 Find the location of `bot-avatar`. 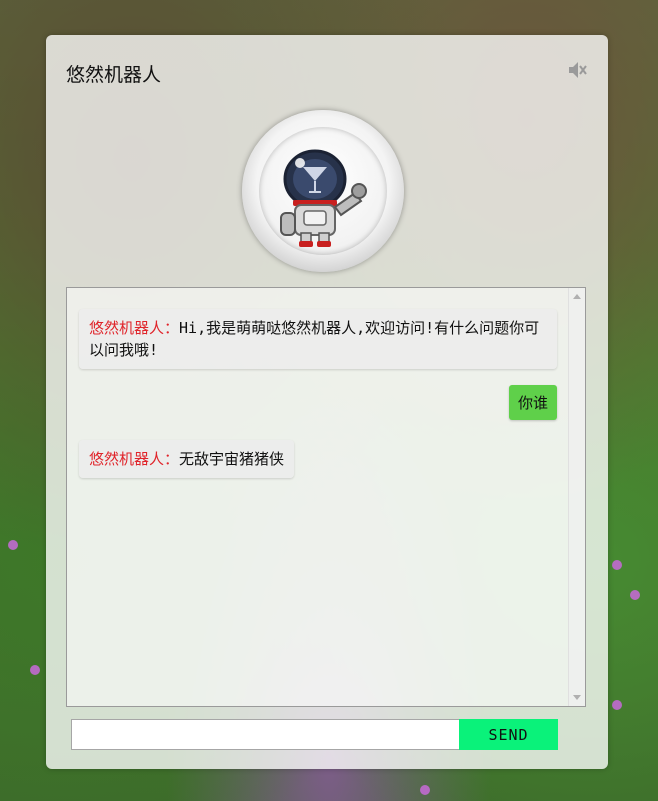

bot-avatar is located at coordinates (323, 191).